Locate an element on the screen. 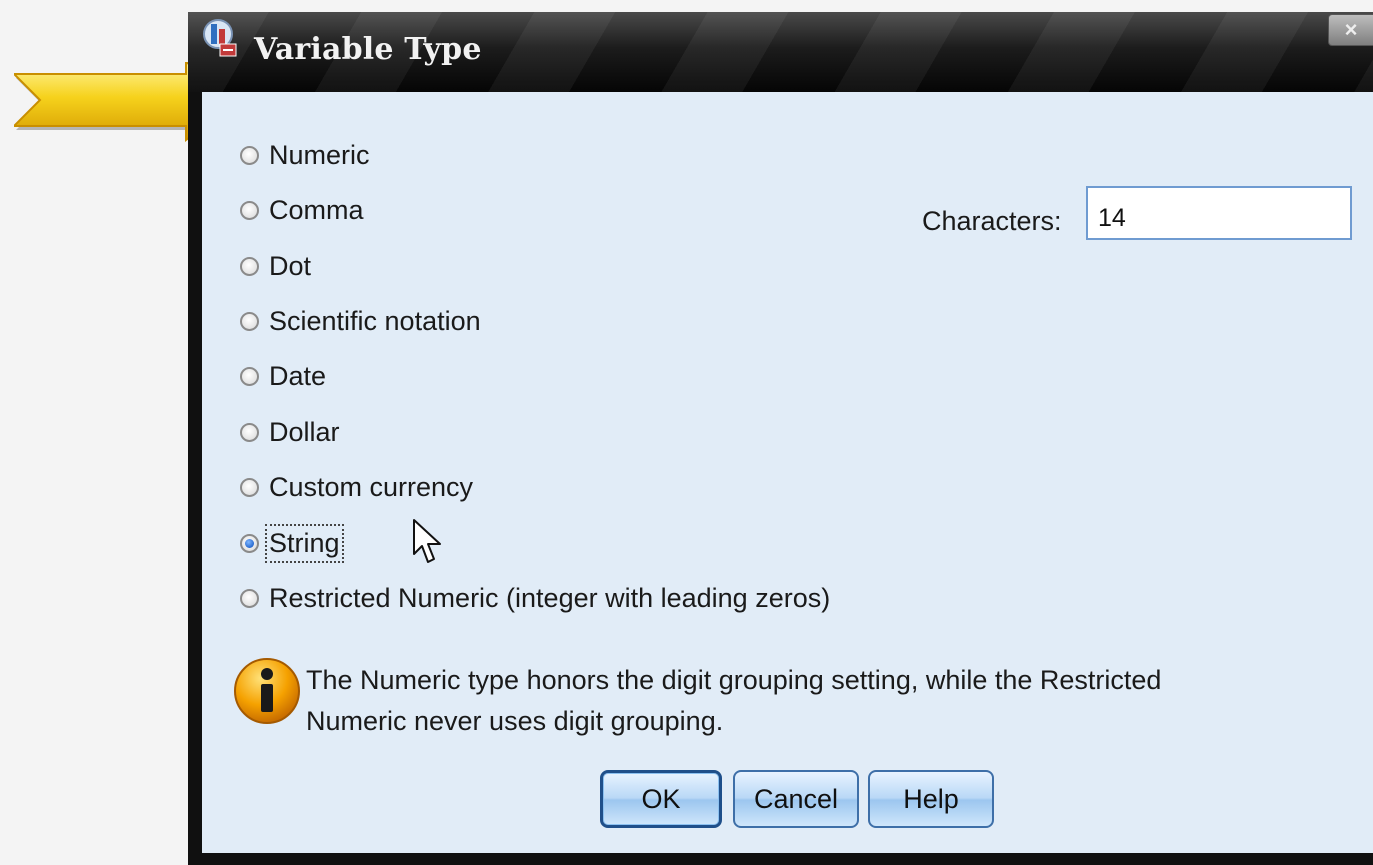  info-icon is located at coordinates (267, 691).